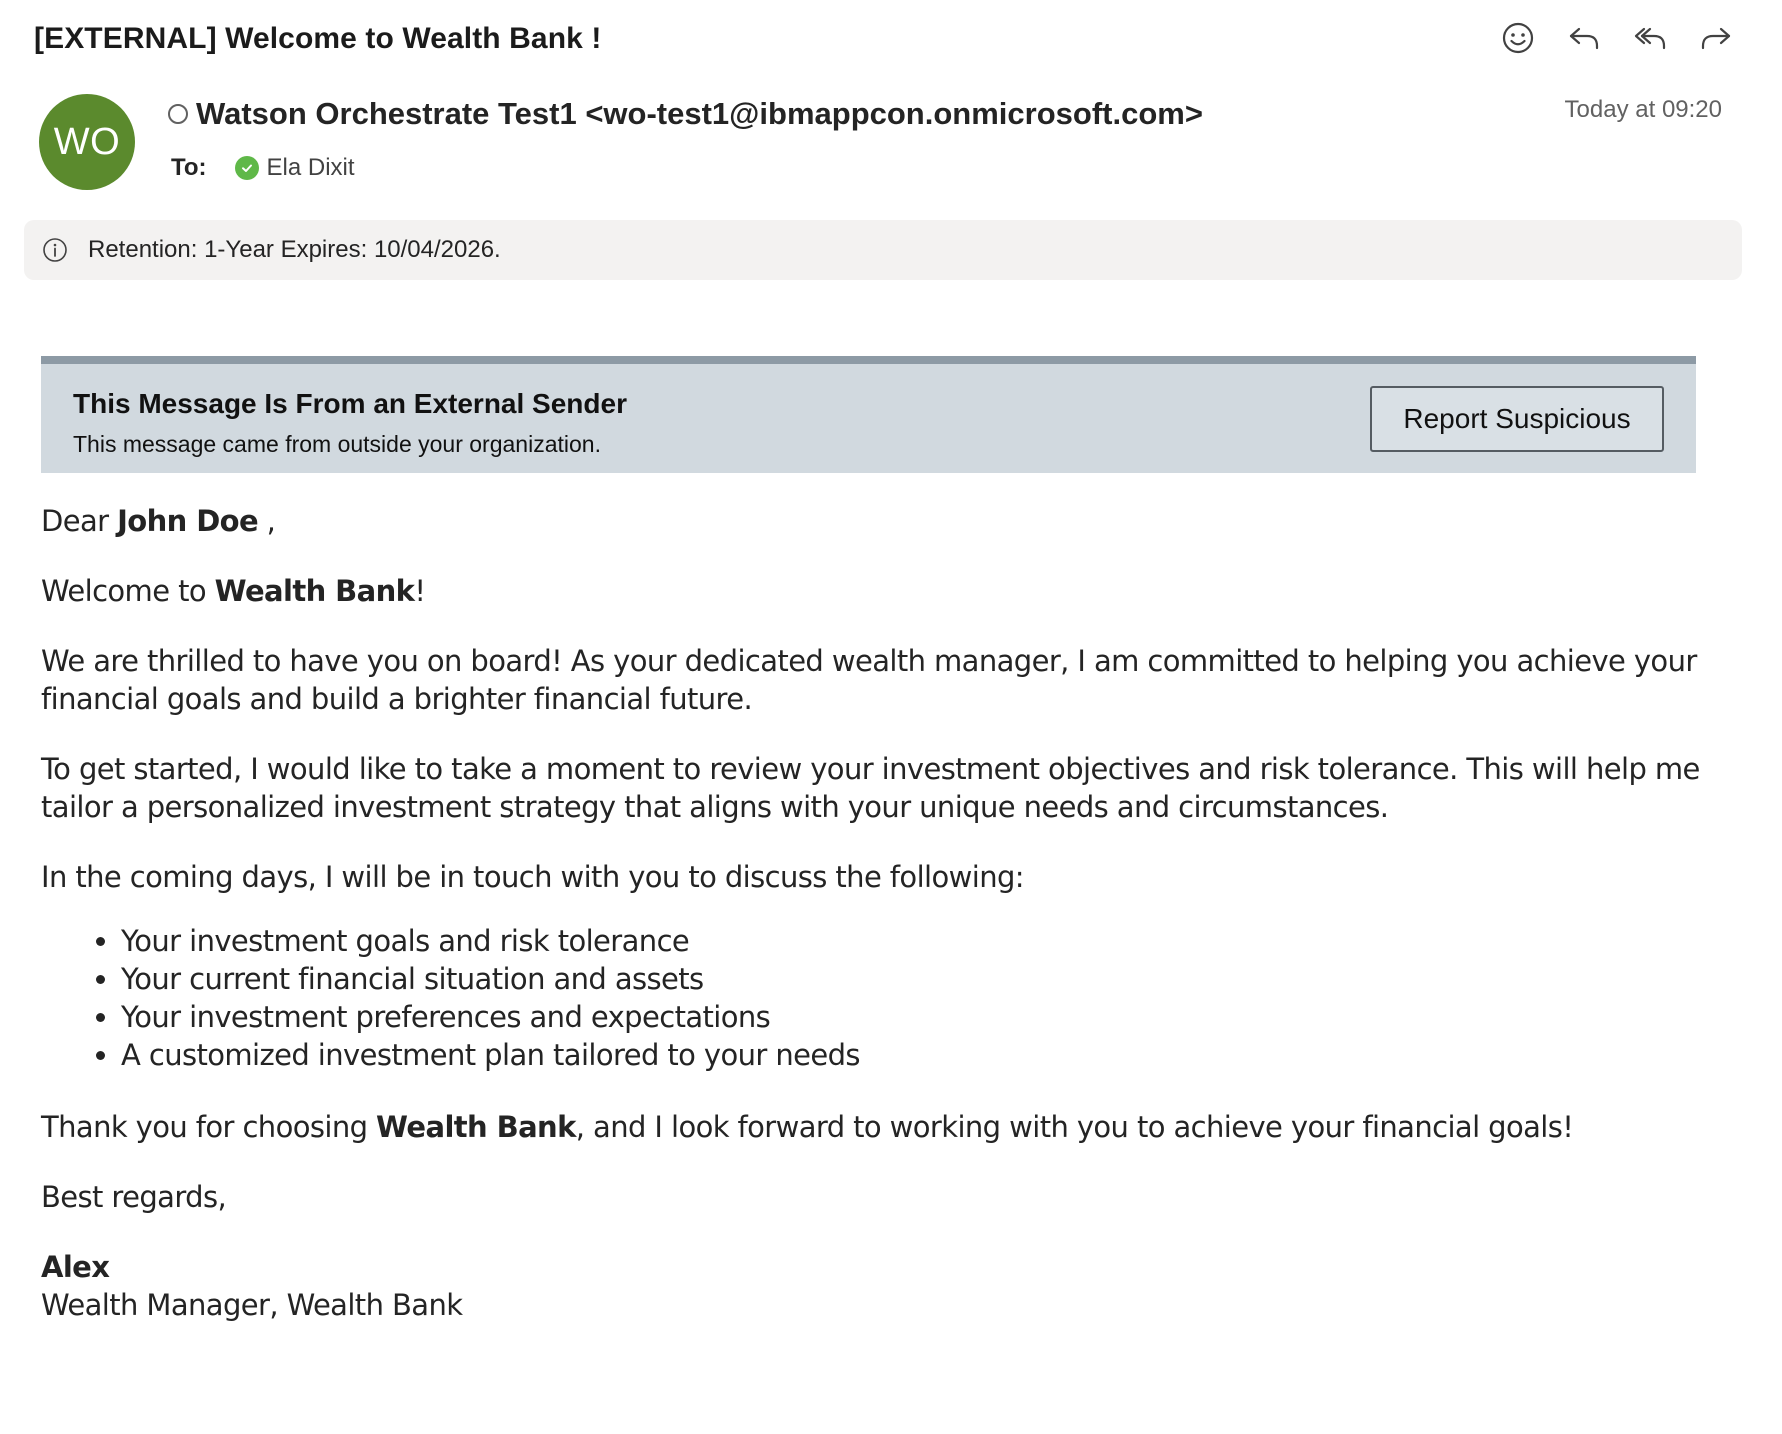 The image size is (1782, 1434). Describe the element at coordinates (128, 591) in the screenshot. I see `welcome-prefix: Welcome to` at that location.